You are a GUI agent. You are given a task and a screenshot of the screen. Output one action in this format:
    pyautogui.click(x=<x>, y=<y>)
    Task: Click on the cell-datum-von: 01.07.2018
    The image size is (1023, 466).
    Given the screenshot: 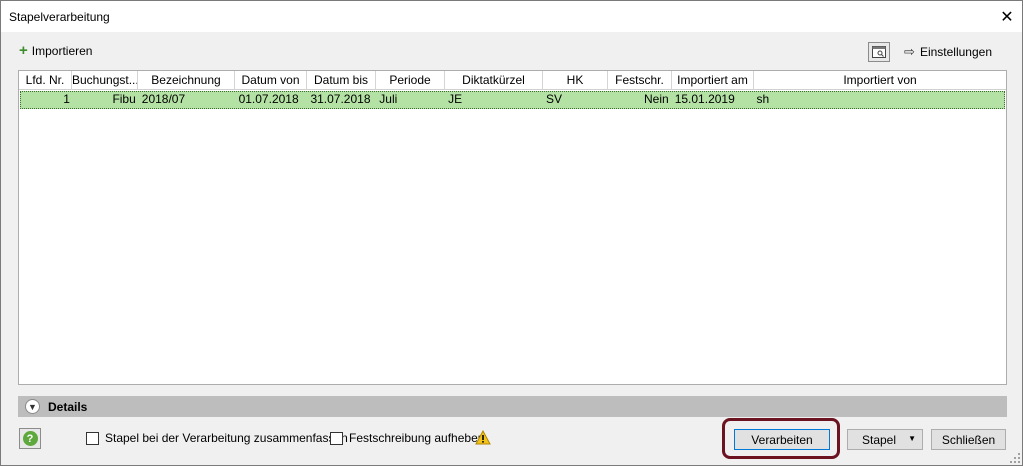 What is the action you would take?
    pyautogui.click(x=268, y=99)
    